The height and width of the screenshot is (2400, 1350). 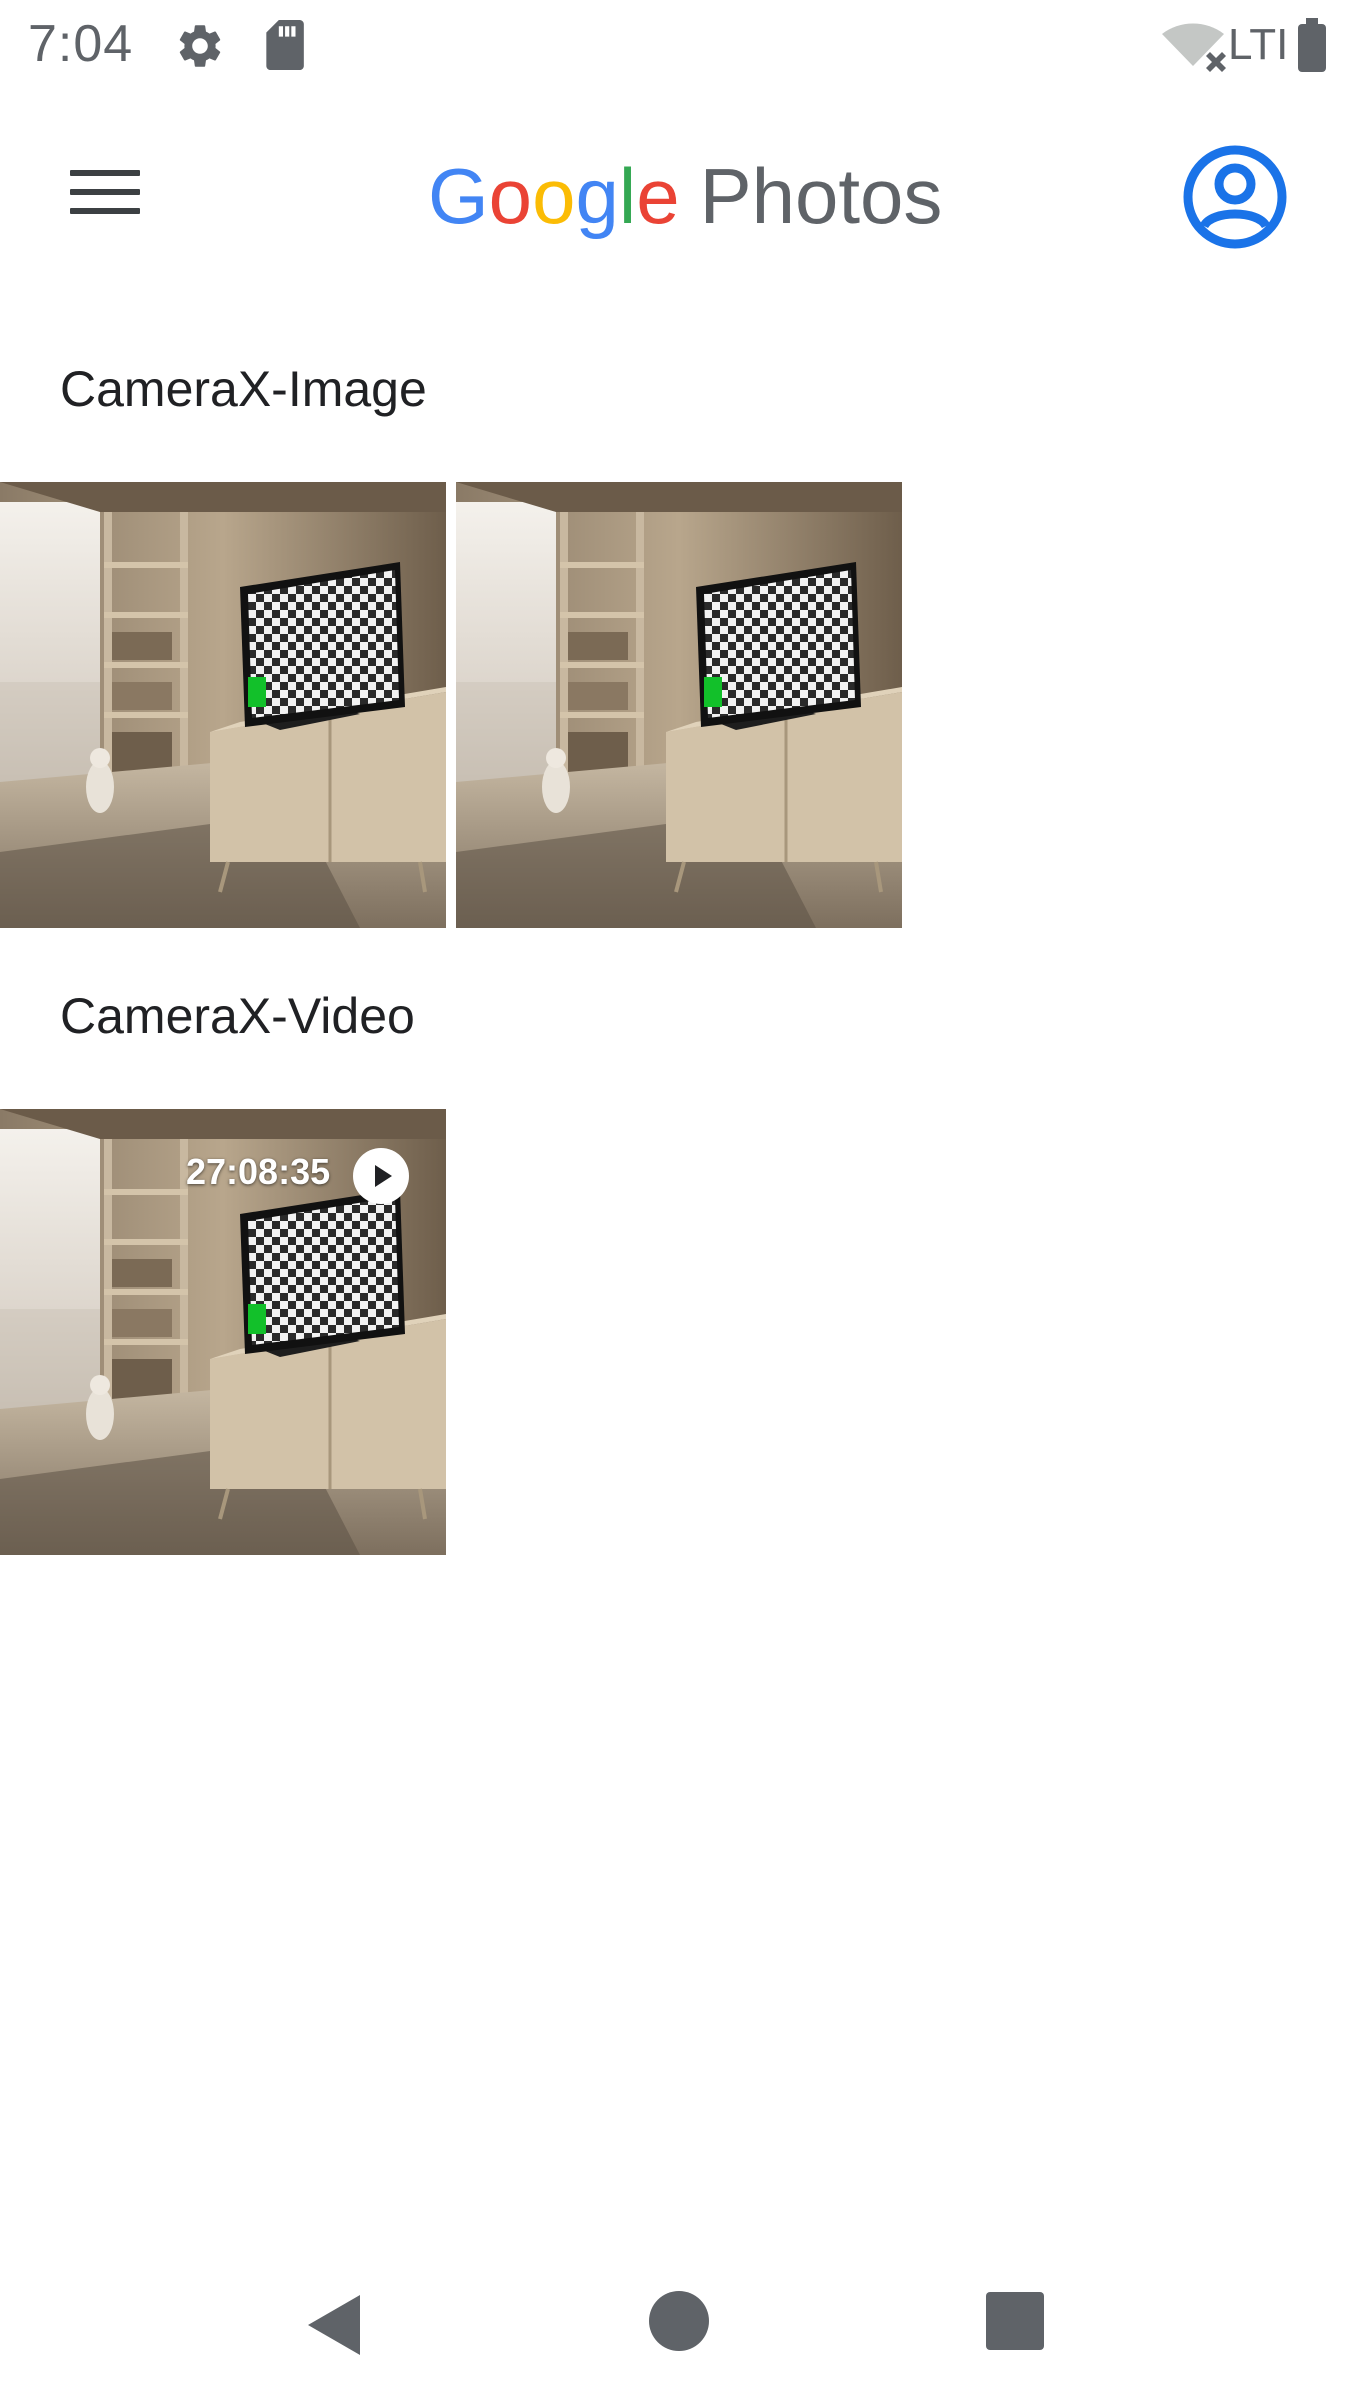 I want to click on system-nav-bar, so click(x=675, y=2325).